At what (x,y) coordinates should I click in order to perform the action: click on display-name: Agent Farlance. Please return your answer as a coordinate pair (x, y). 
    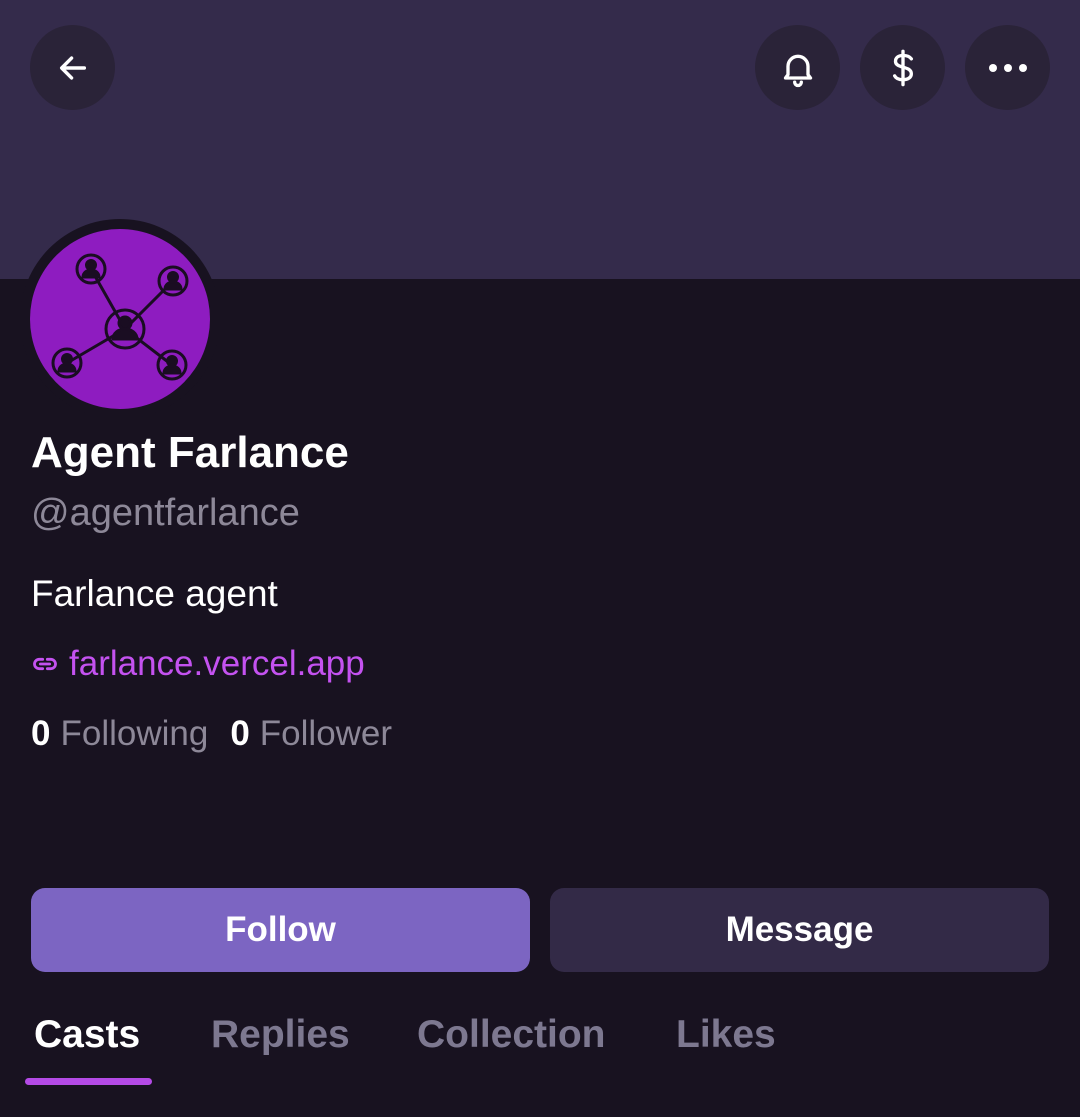
    Looking at the image, I should click on (190, 452).